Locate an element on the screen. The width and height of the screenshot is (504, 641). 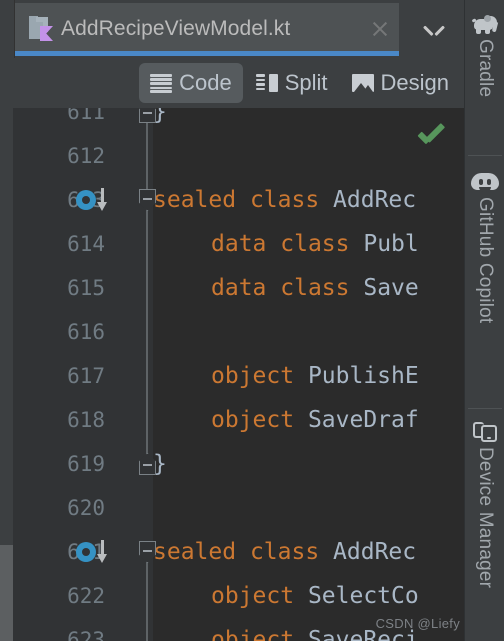
line-number: 618 is located at coordinates (86, 420).